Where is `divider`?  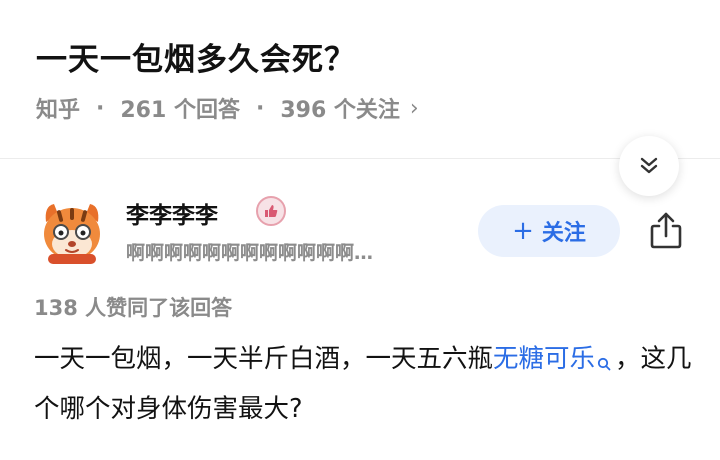
divider is located at coordinates (360, 158).